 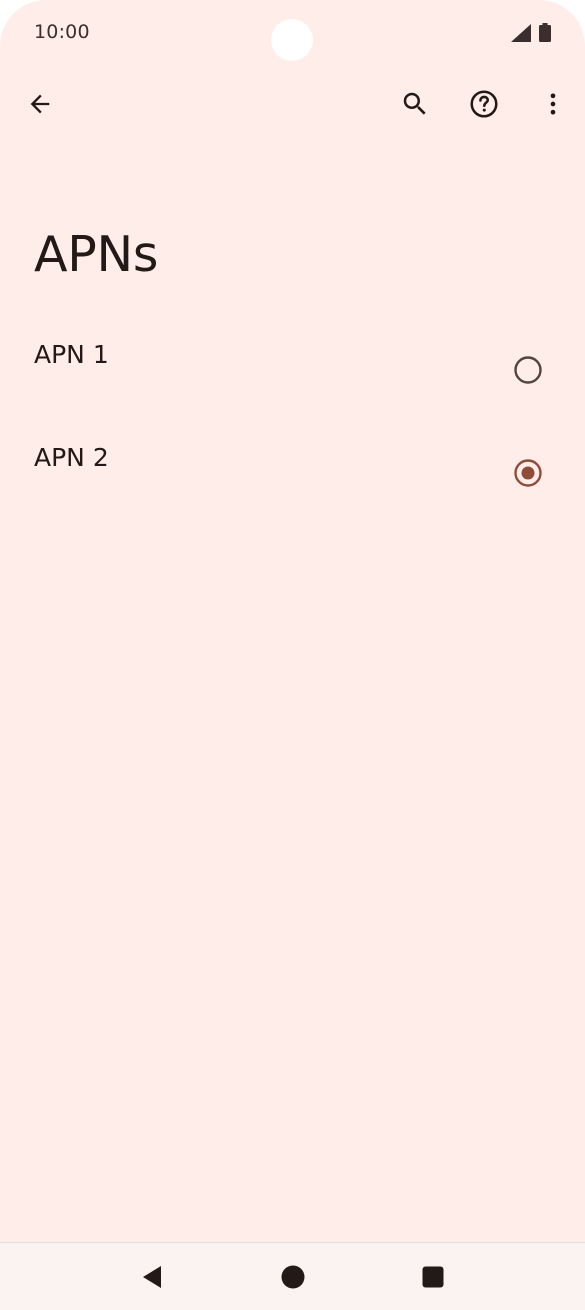 I want to click on signal-icon, so click(x=521, y=33).